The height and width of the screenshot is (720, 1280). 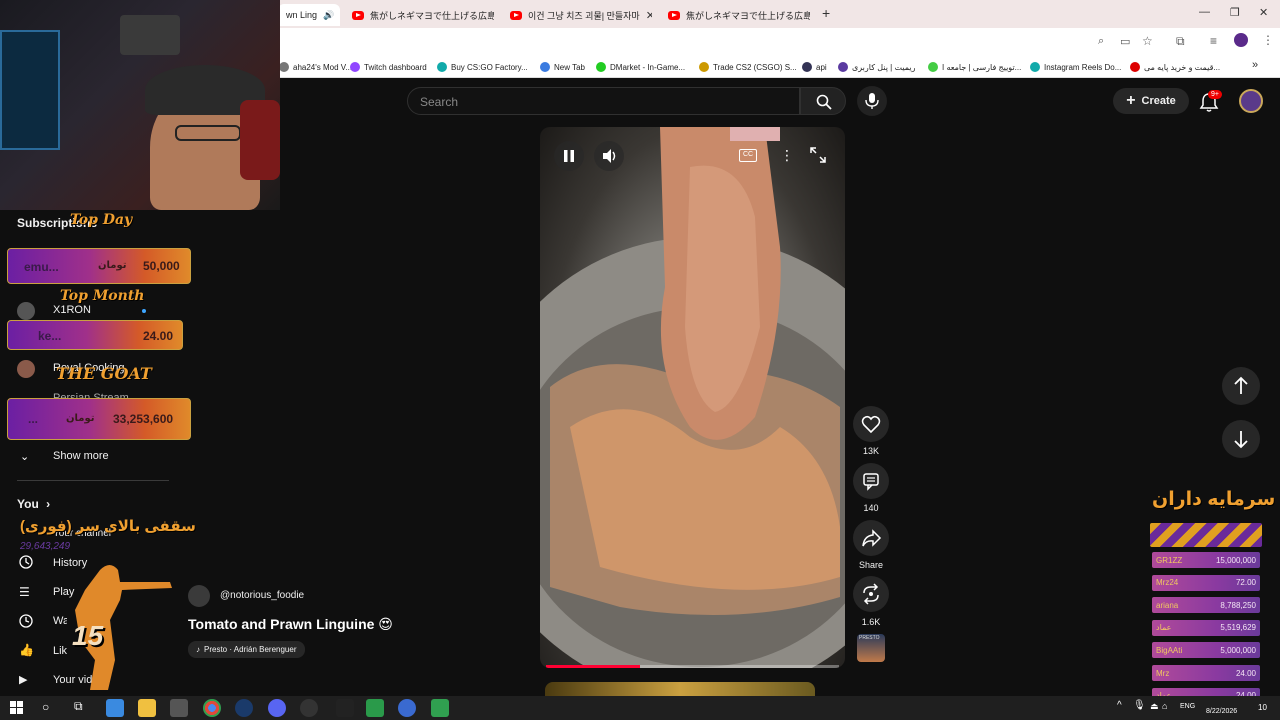 I want to click on bookmark-item: ریمیت | پنل کاربری, so click(x=876, y=67).